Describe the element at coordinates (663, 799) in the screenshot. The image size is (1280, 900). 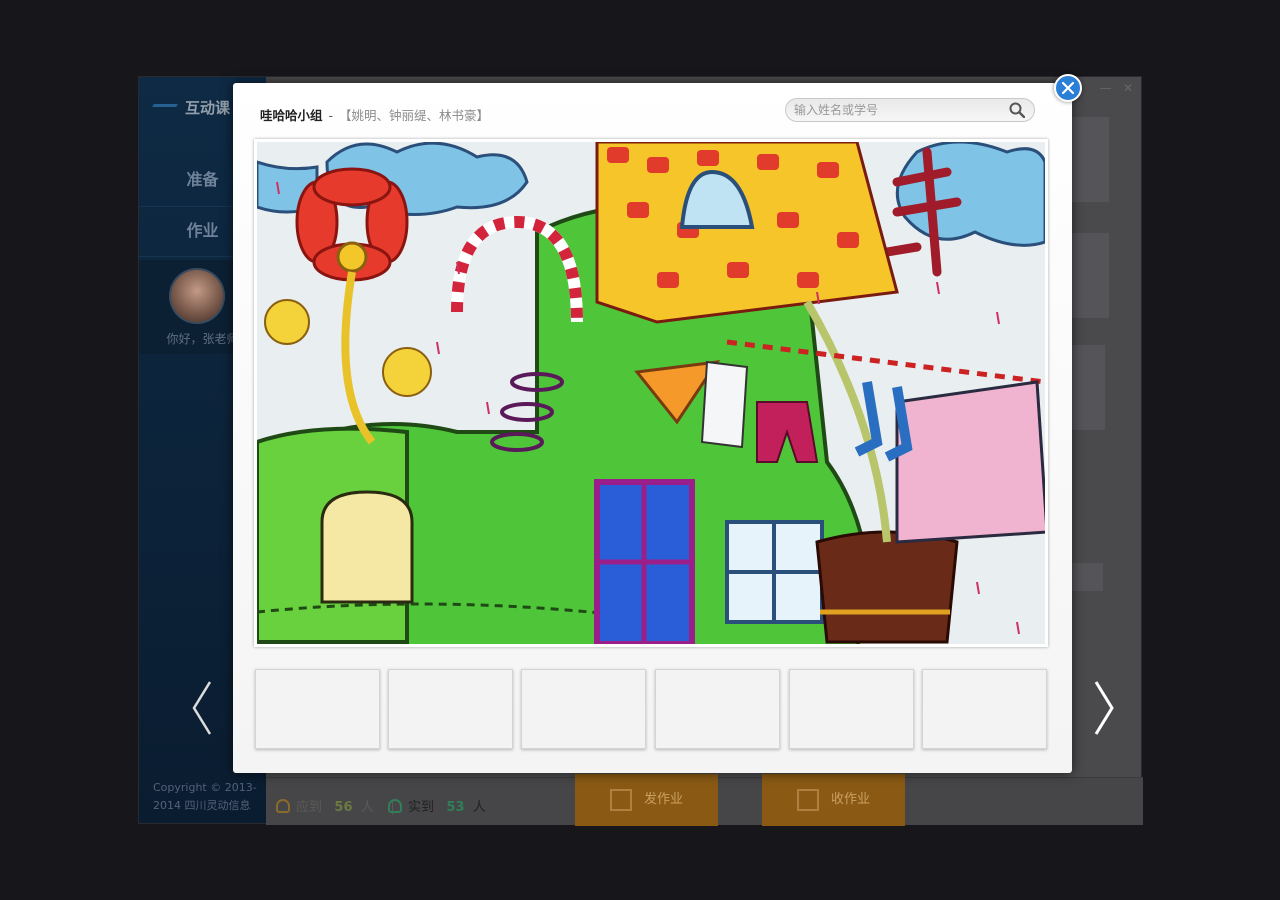
I see `assign-label: 发作业` at that location.